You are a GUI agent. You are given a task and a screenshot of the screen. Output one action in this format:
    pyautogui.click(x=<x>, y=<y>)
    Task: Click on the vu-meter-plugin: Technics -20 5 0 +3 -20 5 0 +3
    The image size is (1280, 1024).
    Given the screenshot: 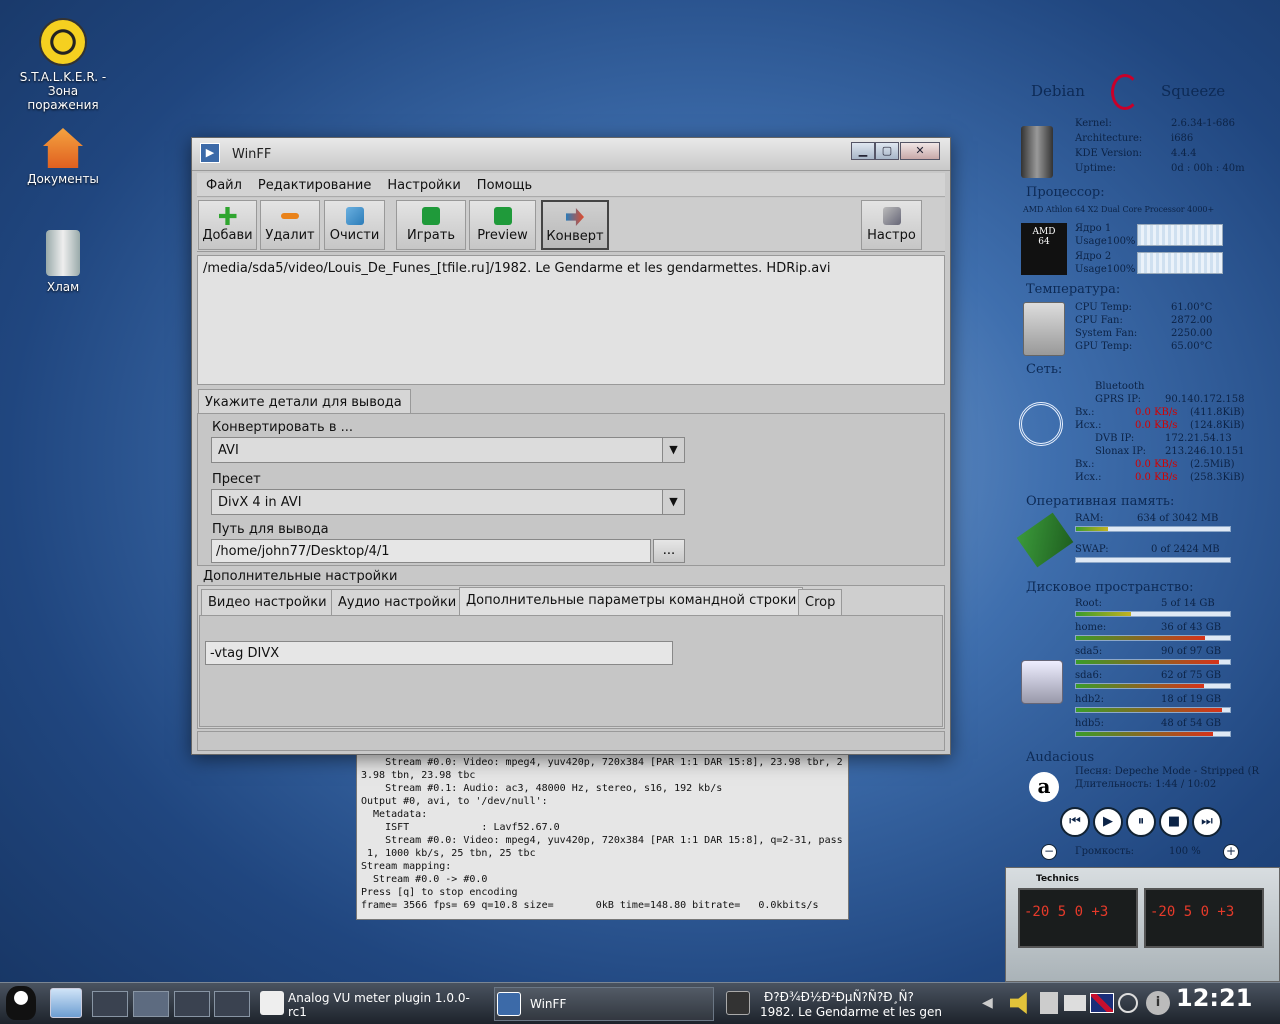 What is the action you would take?
    pyautogui.click(x=1142, y=924)
    